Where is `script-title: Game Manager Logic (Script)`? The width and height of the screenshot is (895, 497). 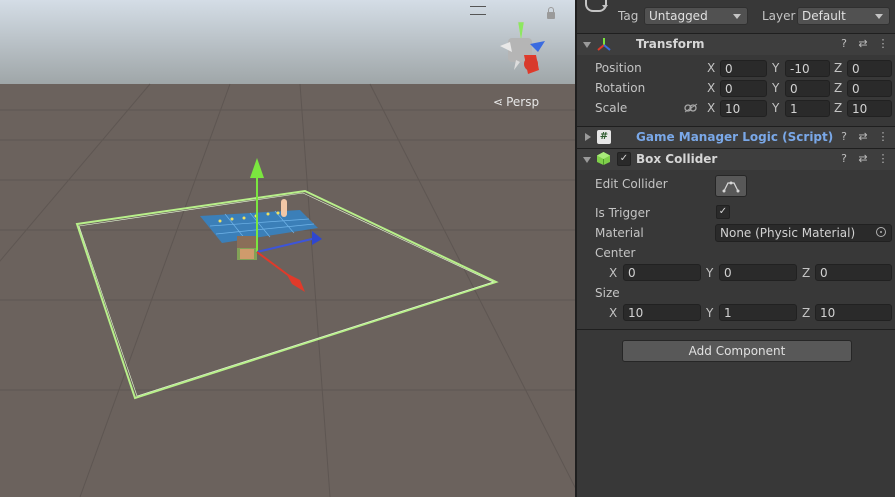
script-title: Game Manager Logic (Script) is located at coordinates (734, 137).